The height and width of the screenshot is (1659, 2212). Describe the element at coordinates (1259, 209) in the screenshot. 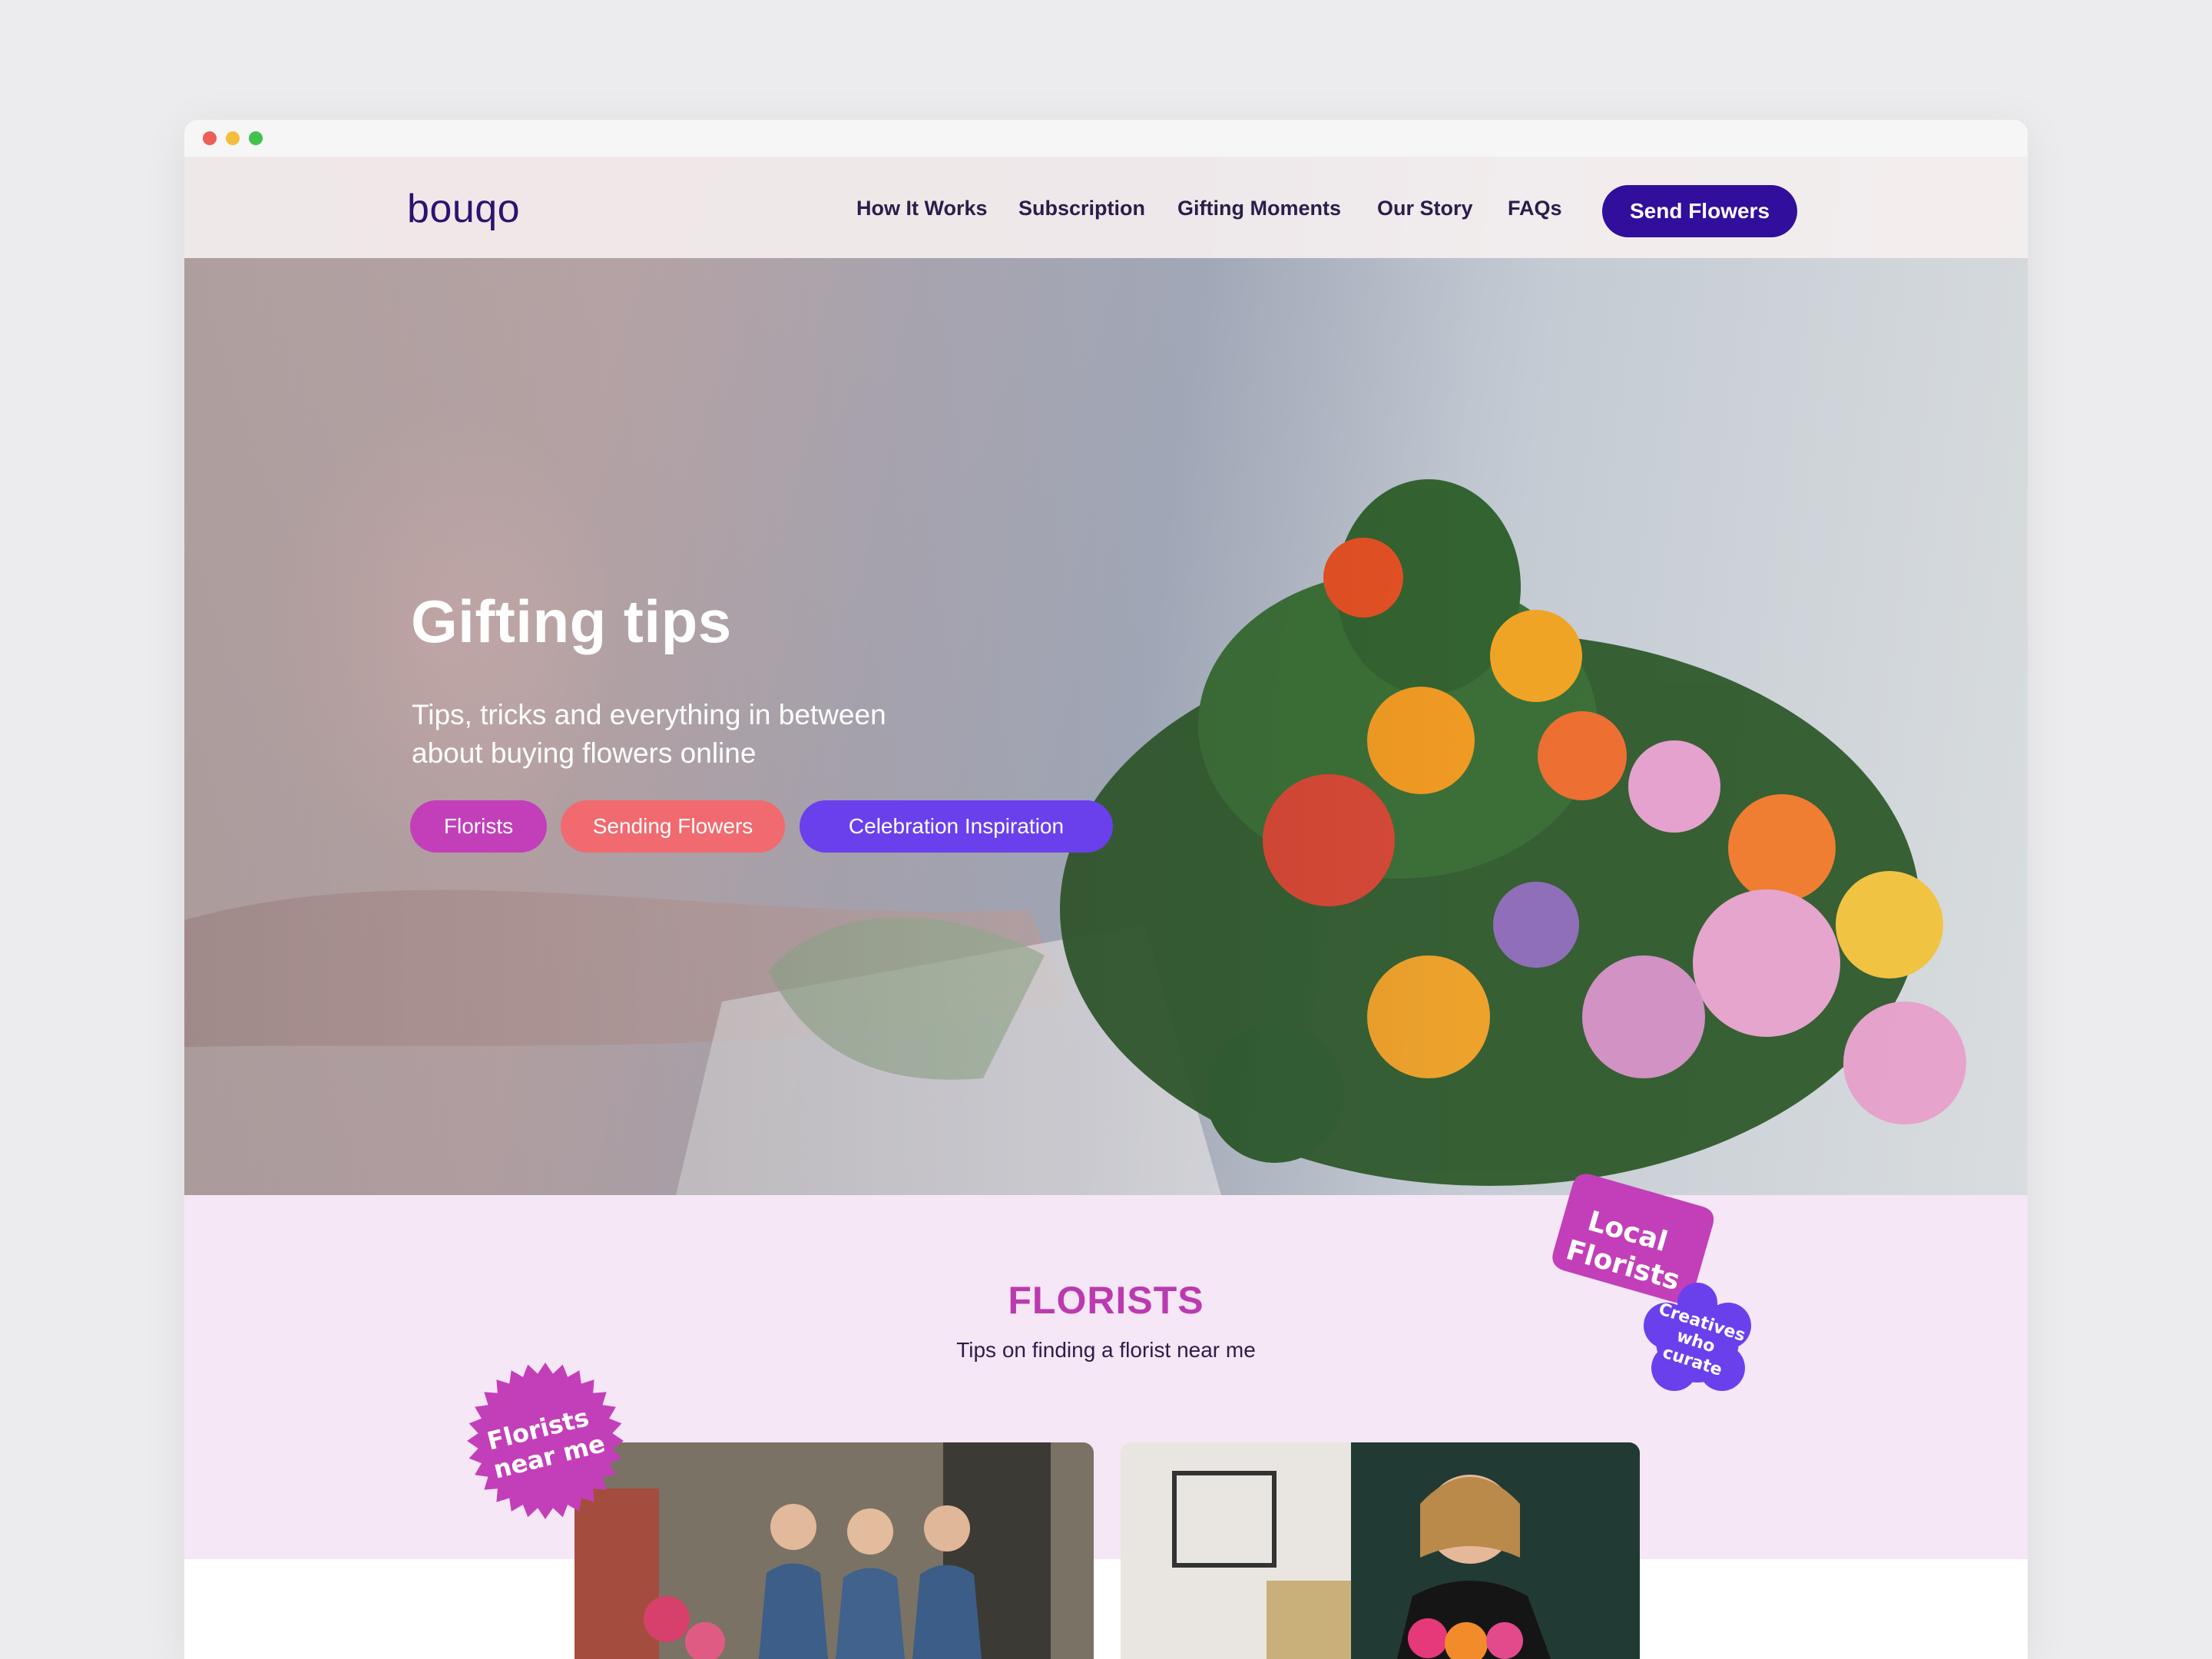

I see `nav-gifting-moments: Gifting Moments` at that location.